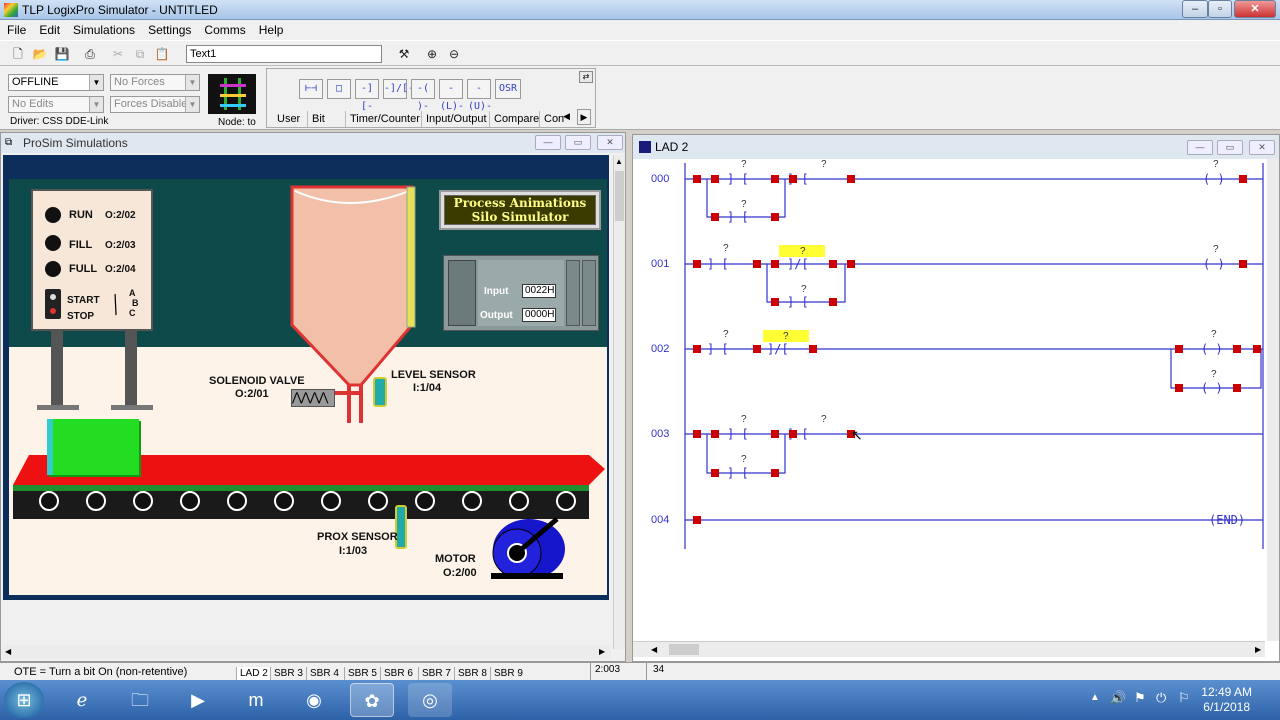 The height and width of the screenshot is (720, 1280). I want to click on prox-sensor-addr: I:1/03, so click(353, 551).